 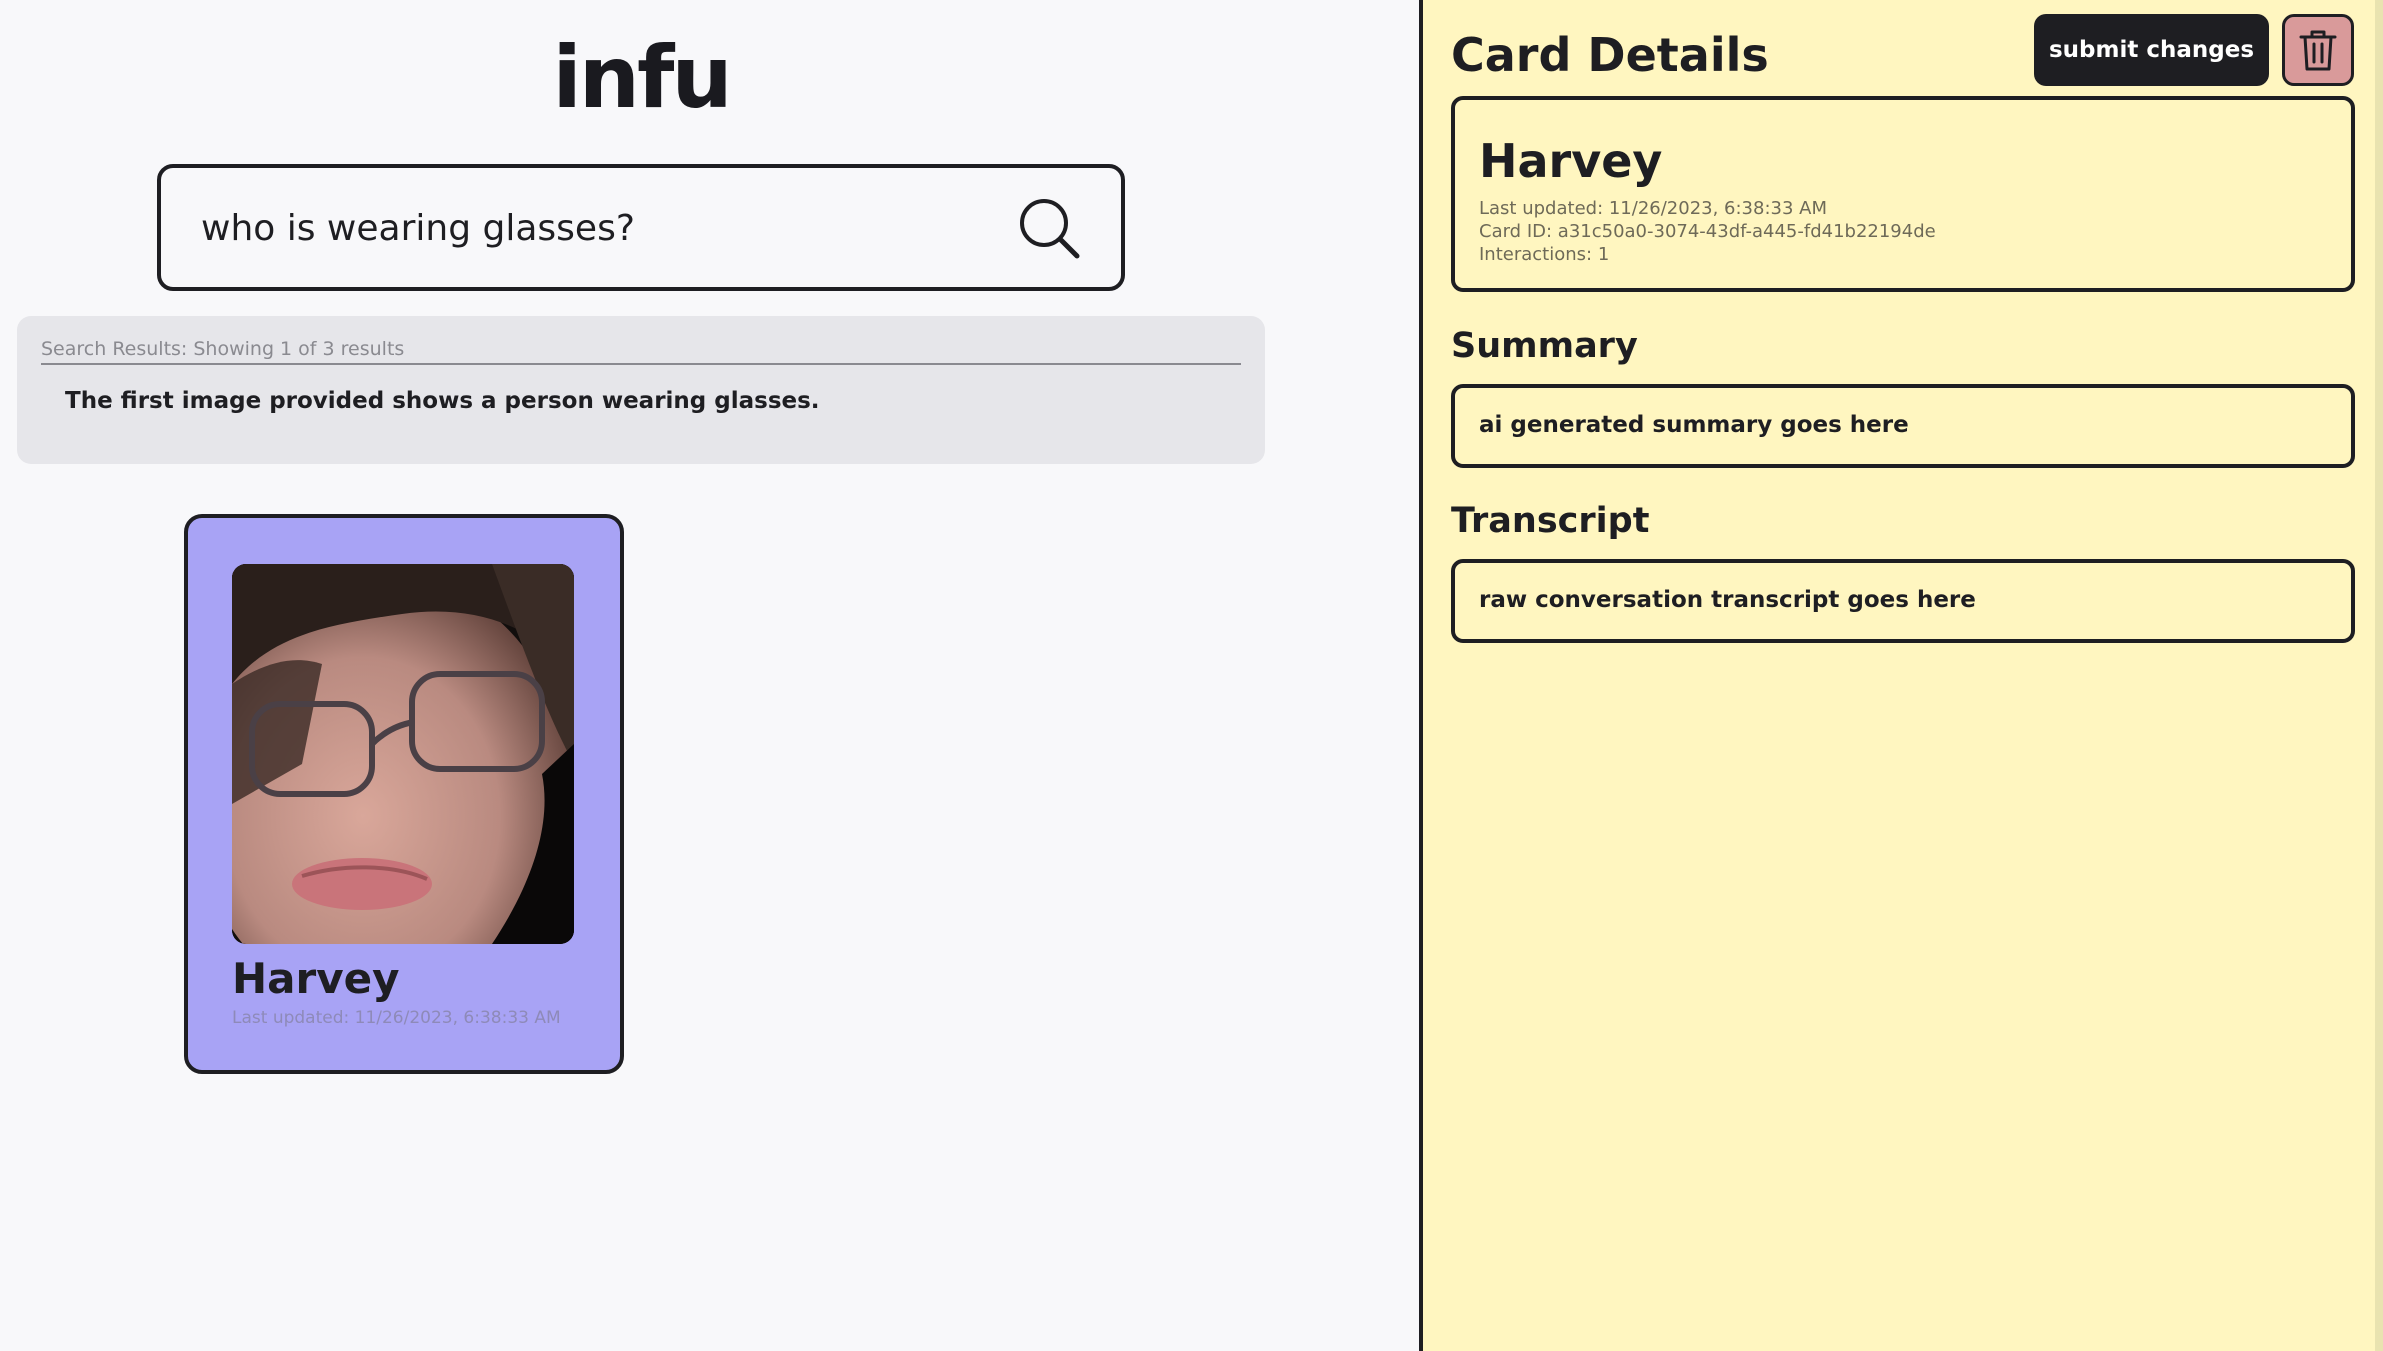 I want to click on app-logo: infu, so click(x=642, y=78).